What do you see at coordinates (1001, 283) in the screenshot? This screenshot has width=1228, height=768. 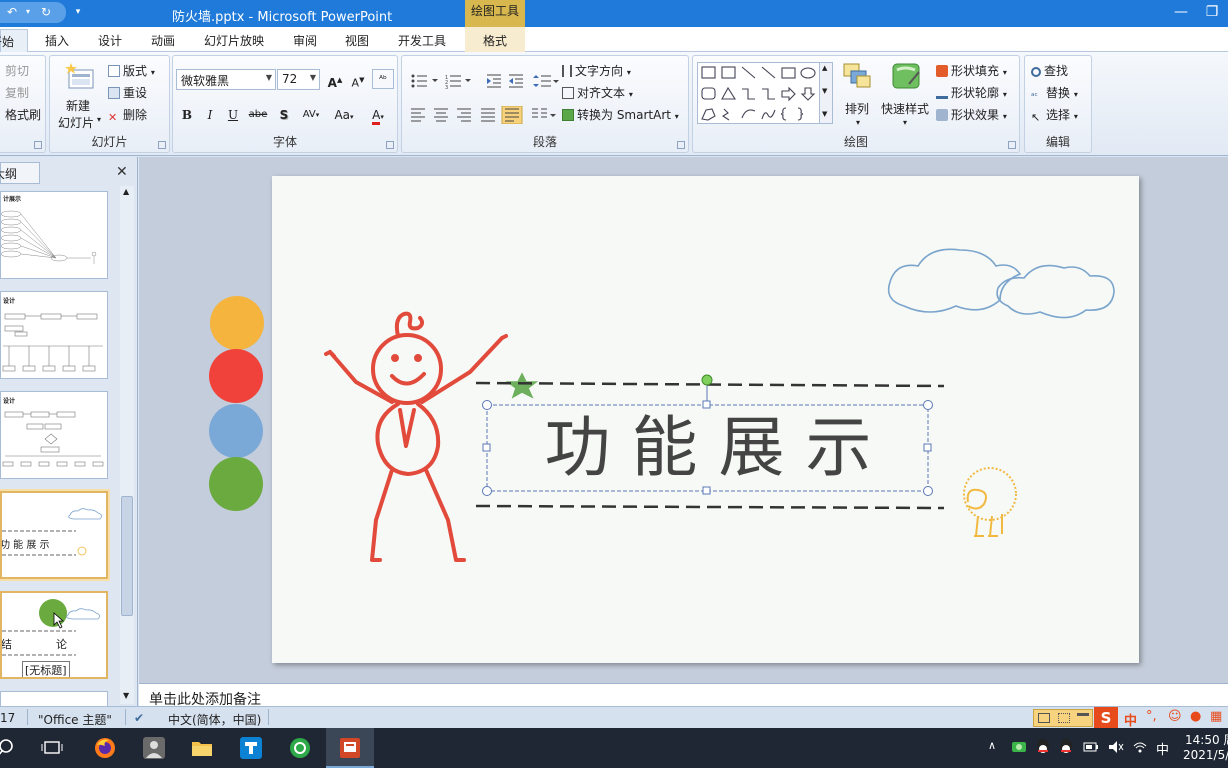 I see `cloud-illustration` at bounding box center [1001, 283].